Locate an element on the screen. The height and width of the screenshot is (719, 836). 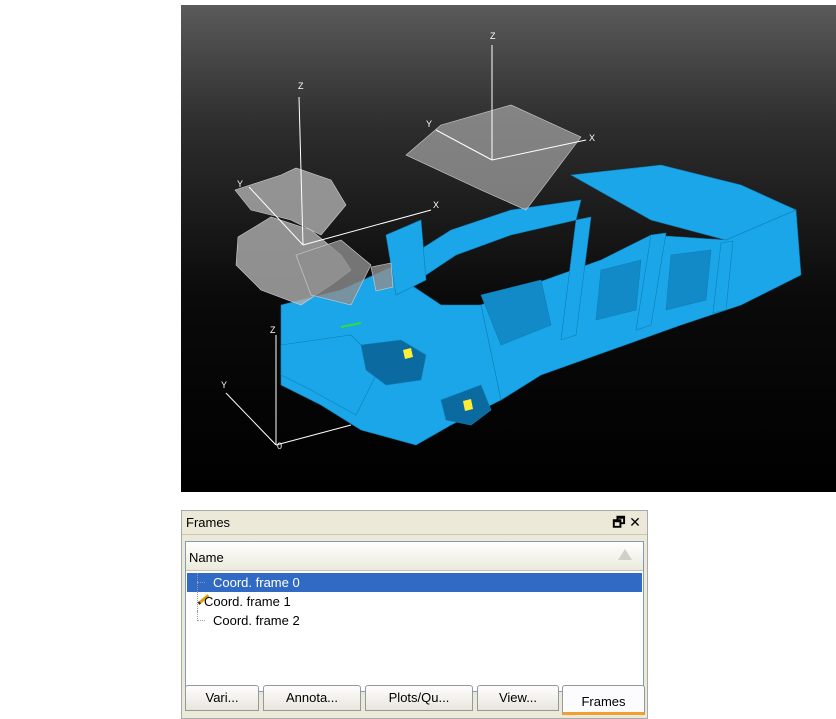
frame-left-x-label: X is located at coordinates (436, 205).